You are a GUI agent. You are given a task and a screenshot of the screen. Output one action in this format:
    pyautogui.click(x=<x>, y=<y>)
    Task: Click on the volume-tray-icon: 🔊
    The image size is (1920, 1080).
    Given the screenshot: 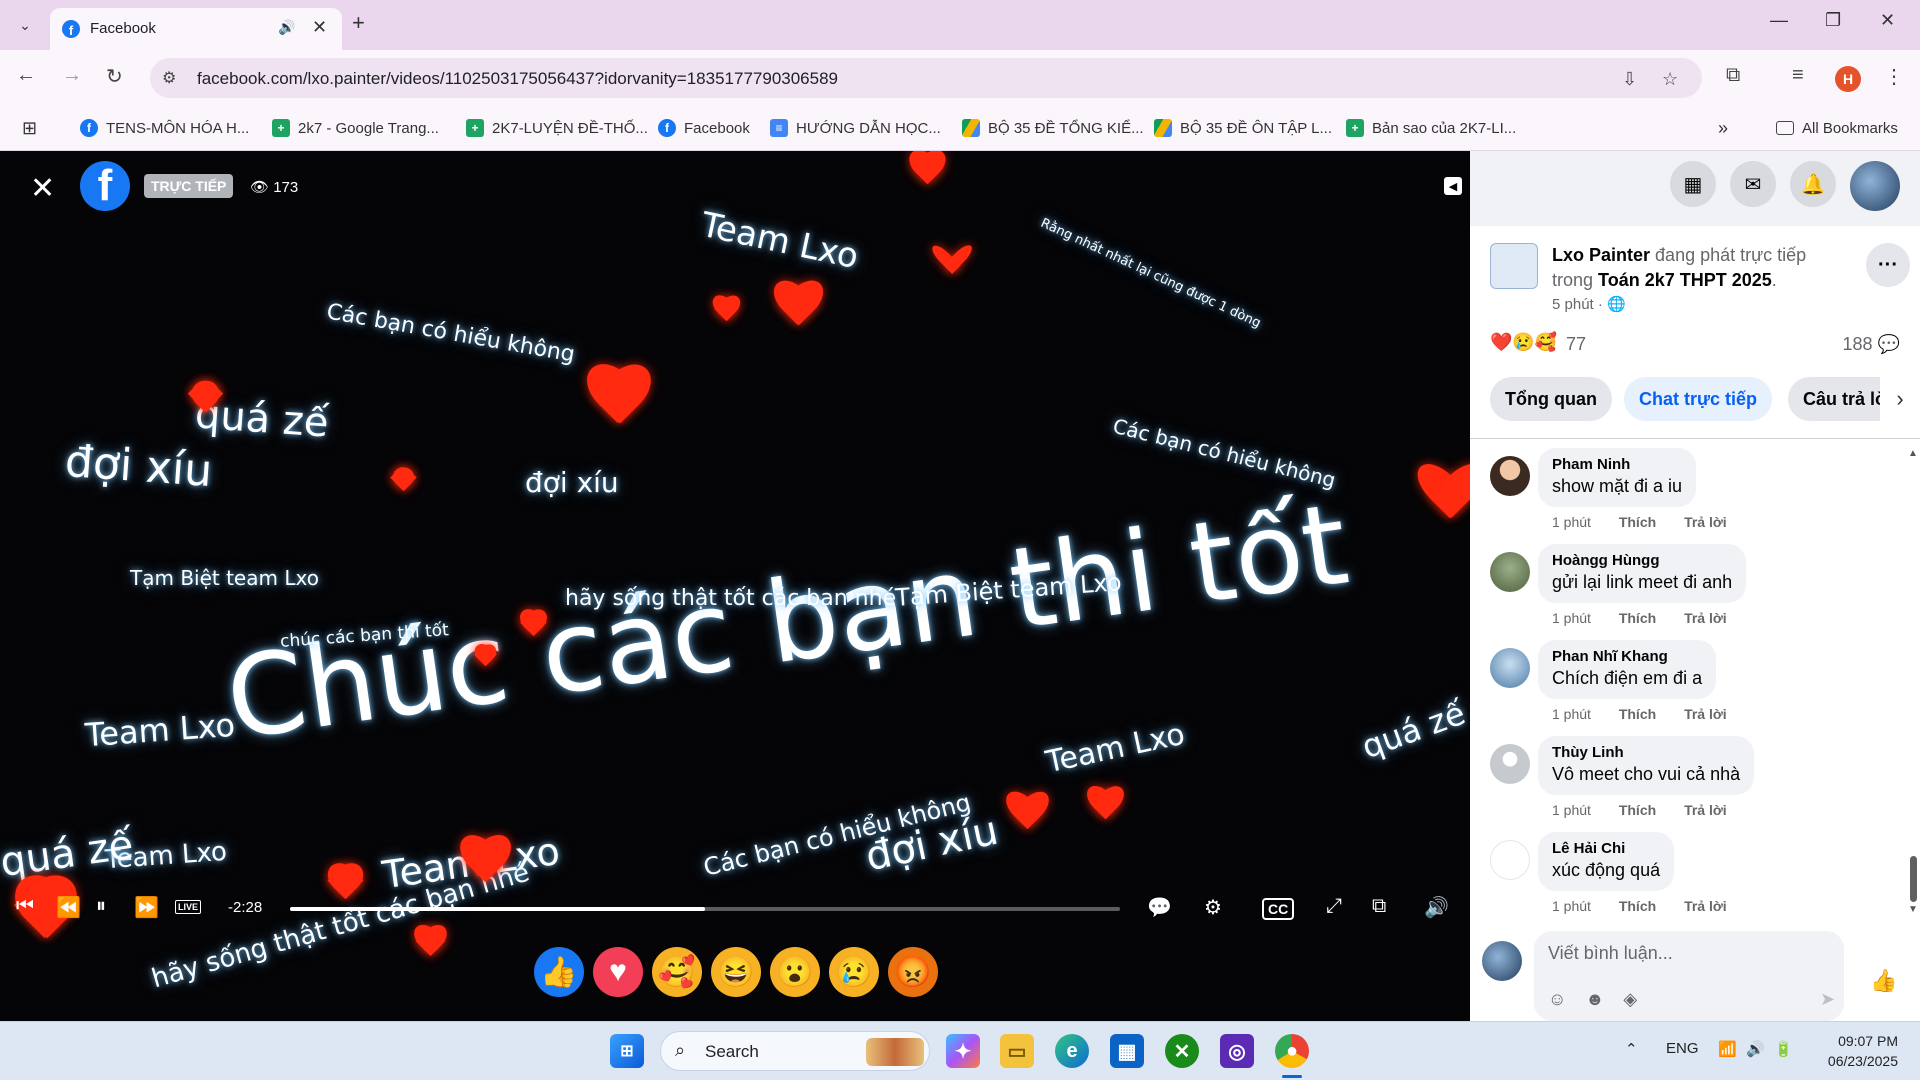 What is the action you would take?
    pyautogui.click(x=1755, y=1049)
    